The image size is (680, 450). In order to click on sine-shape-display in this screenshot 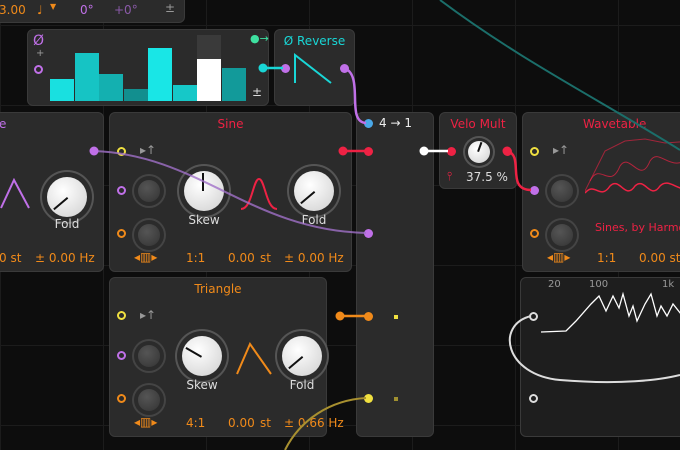, I will do `click(259, 193)`.